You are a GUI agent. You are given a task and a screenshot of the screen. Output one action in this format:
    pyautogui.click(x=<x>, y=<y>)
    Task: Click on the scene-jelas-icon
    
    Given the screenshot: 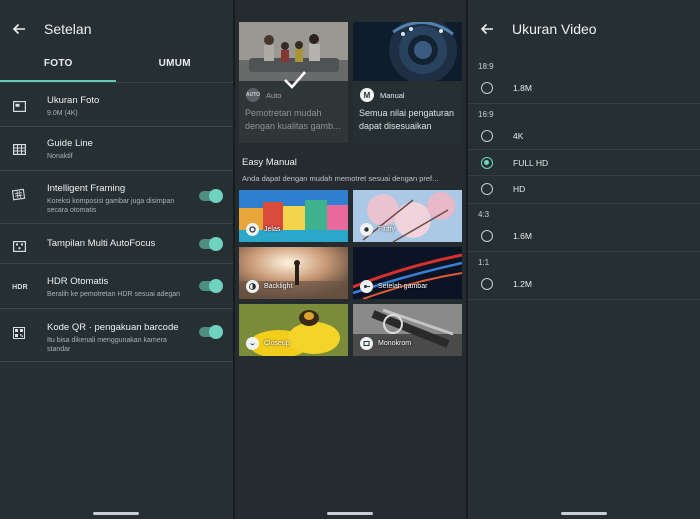 What is the action you would take?
    pyautogui.click(x=252, y=229)
    